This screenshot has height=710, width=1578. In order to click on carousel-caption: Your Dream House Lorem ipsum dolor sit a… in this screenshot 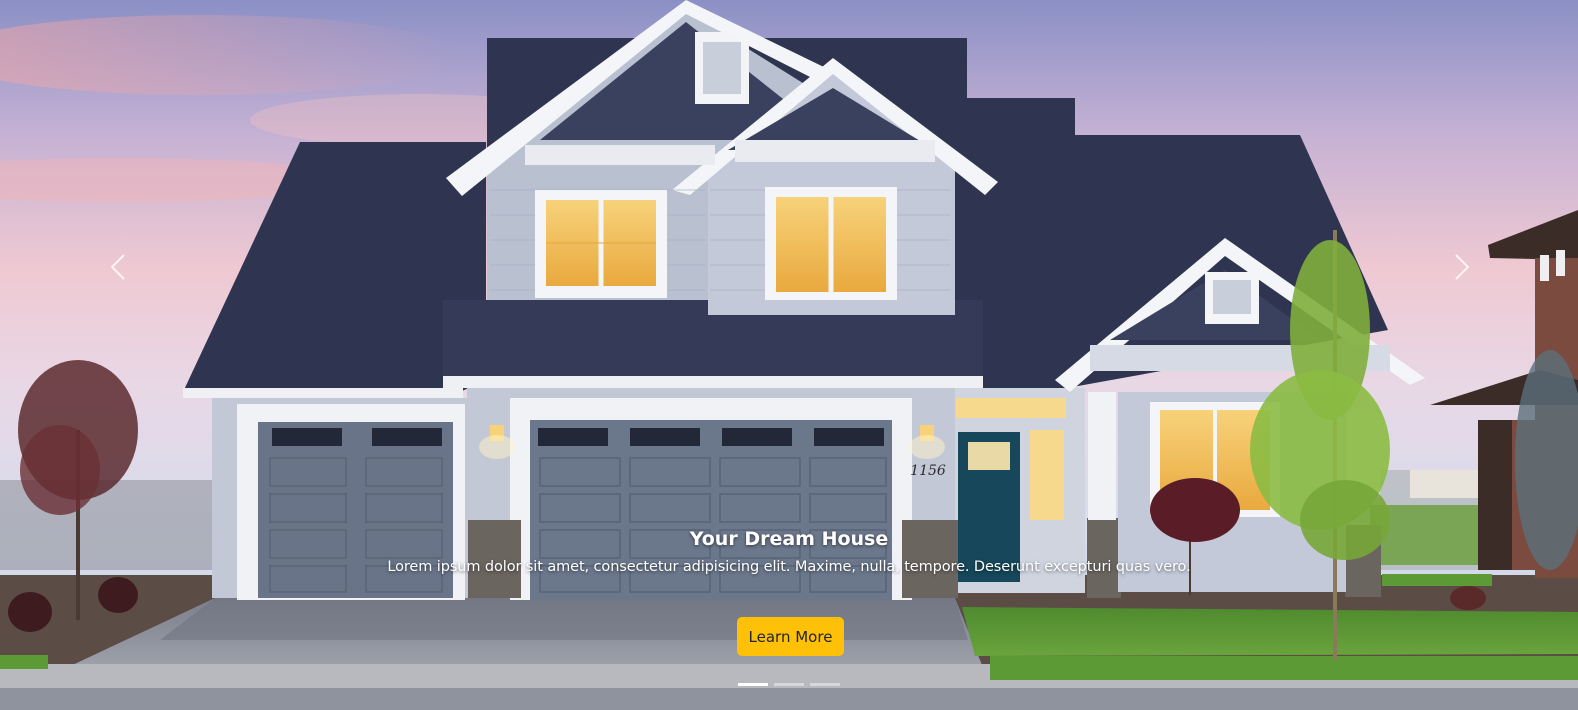, I will do `click(789, 551)`.